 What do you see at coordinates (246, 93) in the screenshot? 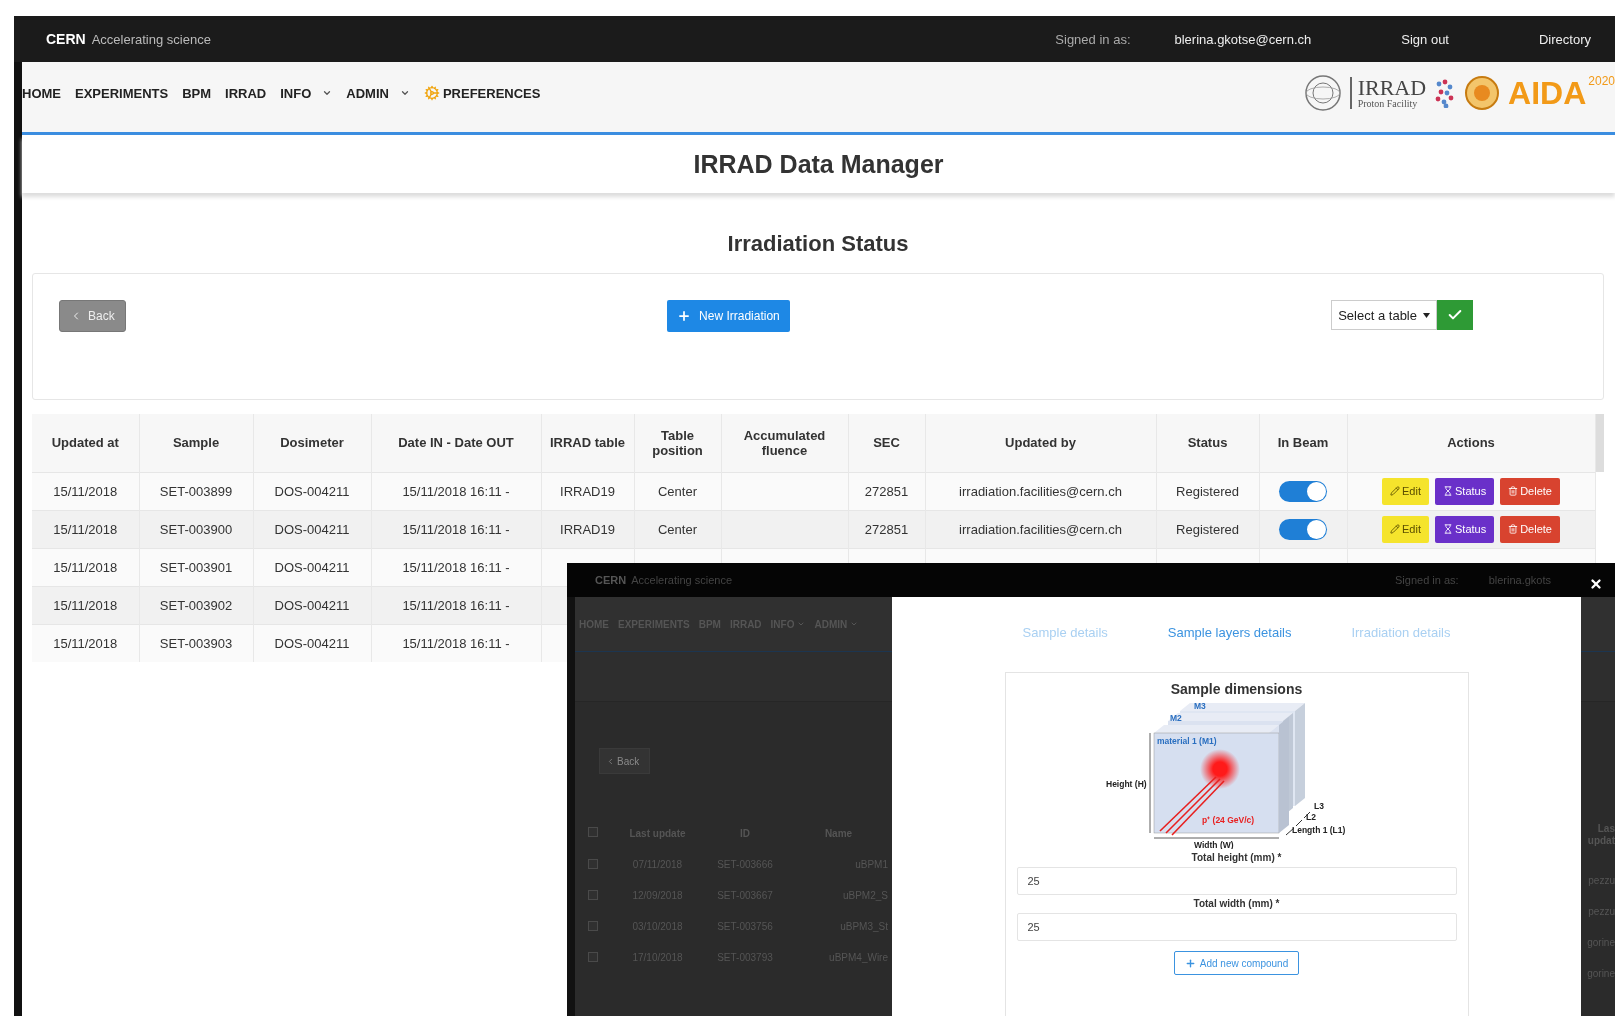
I see `nav-item: IRRAD` at bounding box center [246, 93].